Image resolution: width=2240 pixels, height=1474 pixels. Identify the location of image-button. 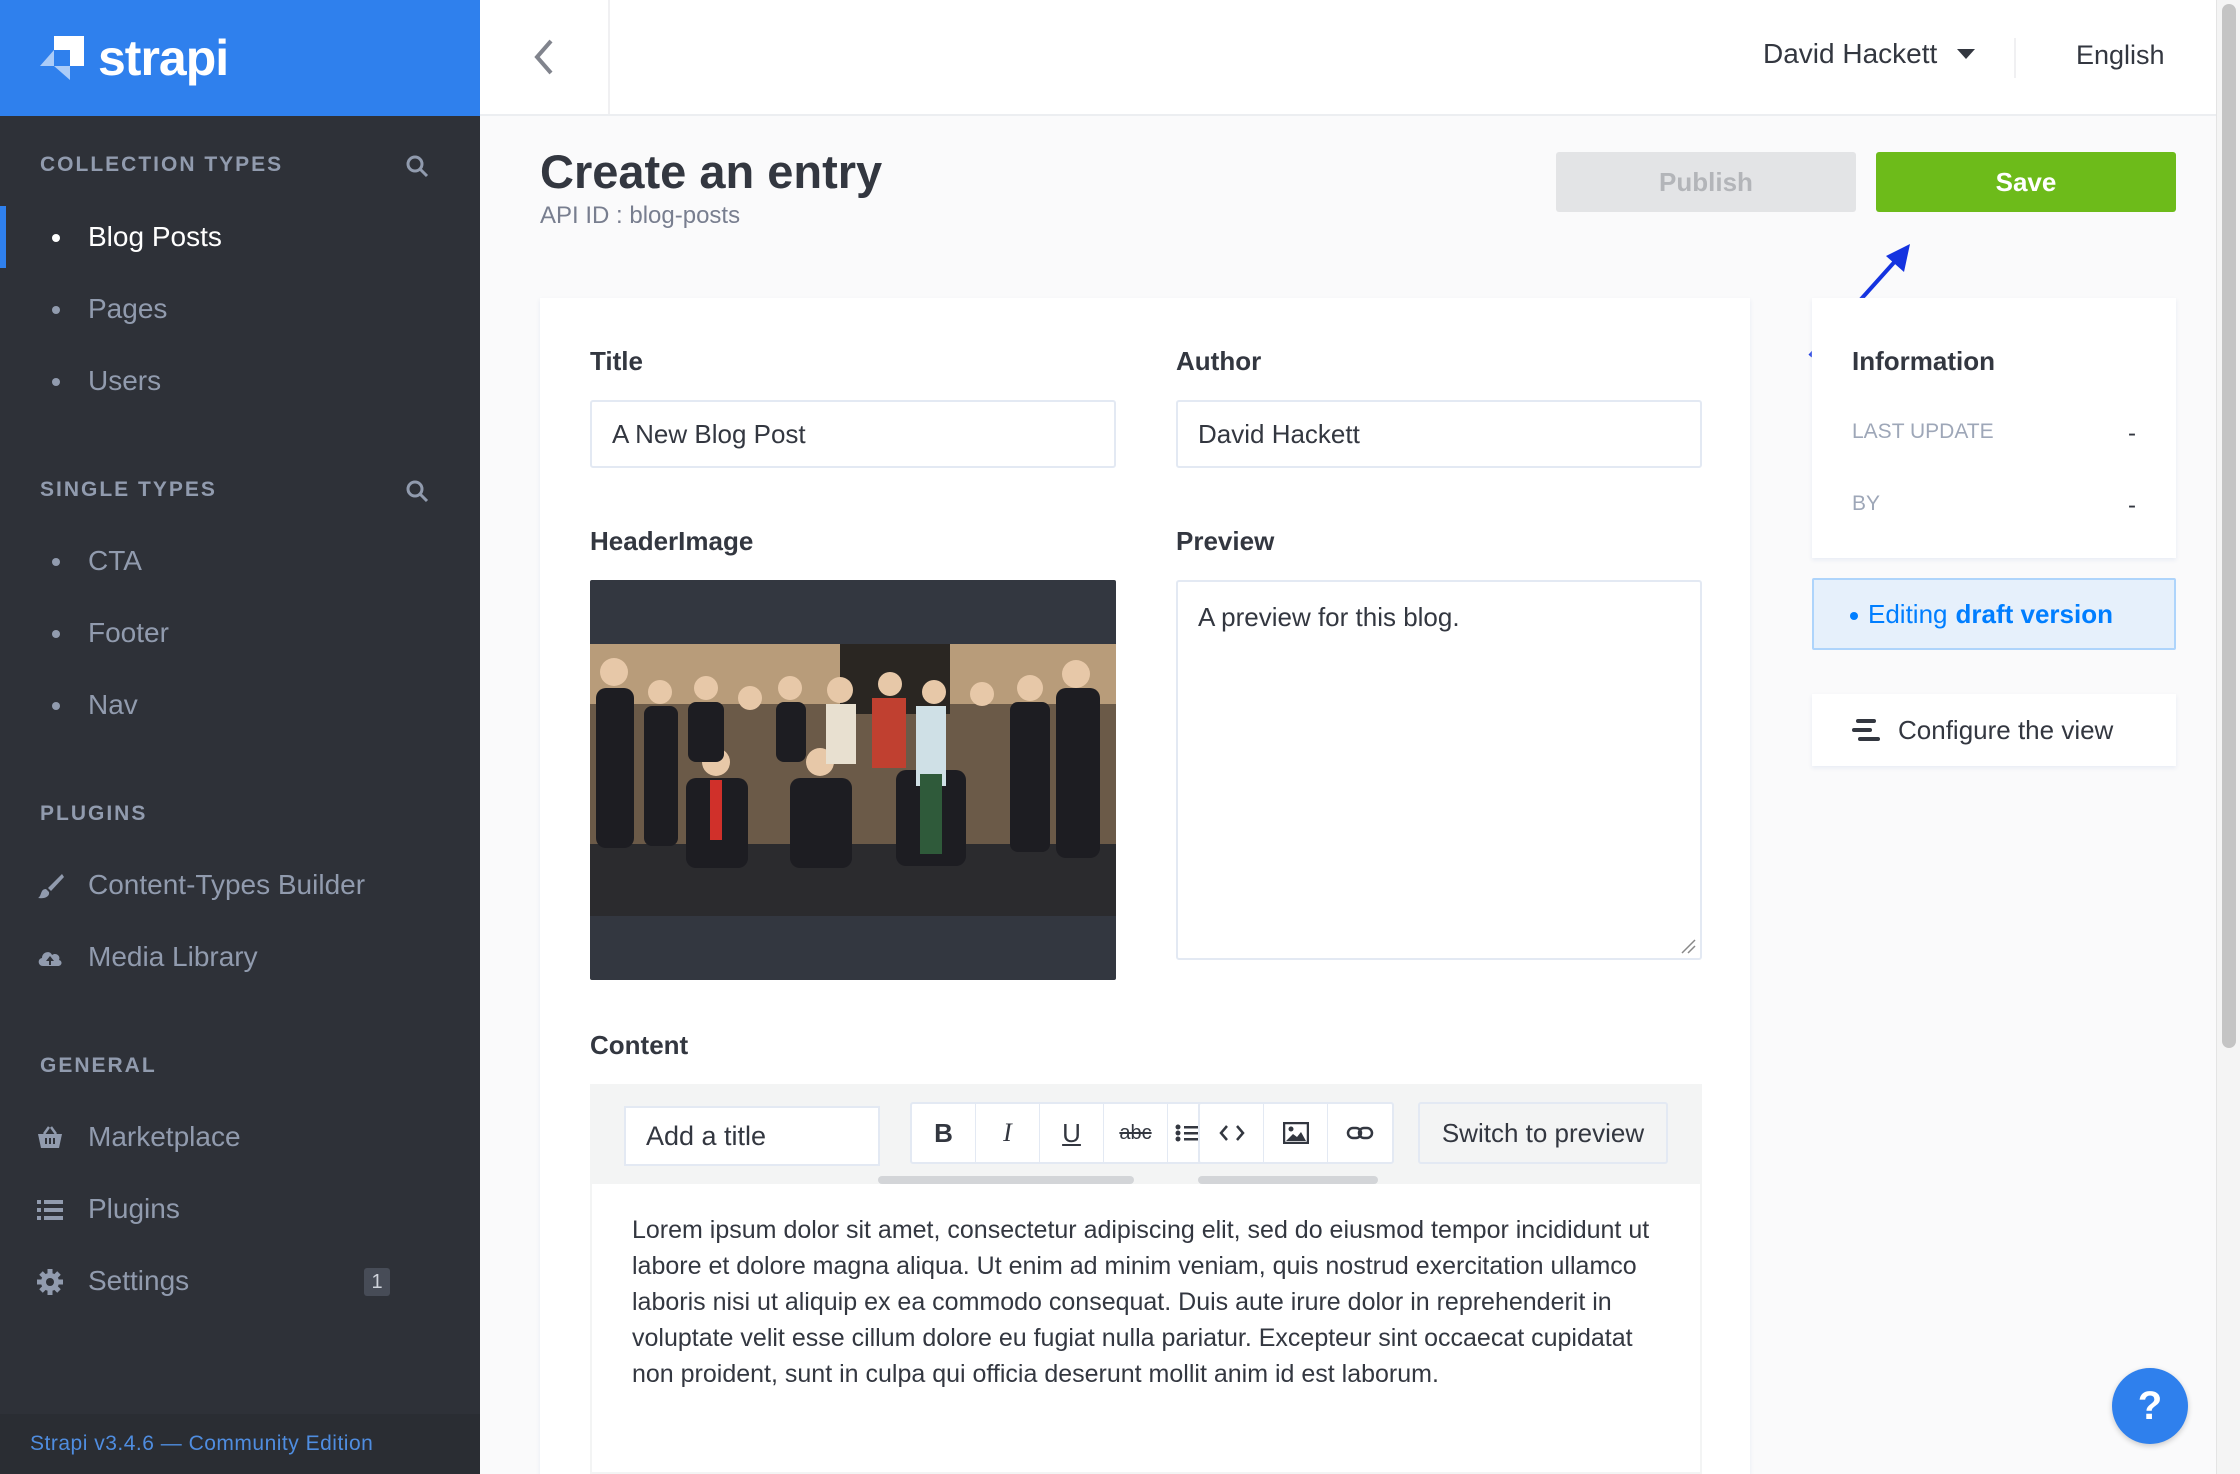
(1296, 1133).